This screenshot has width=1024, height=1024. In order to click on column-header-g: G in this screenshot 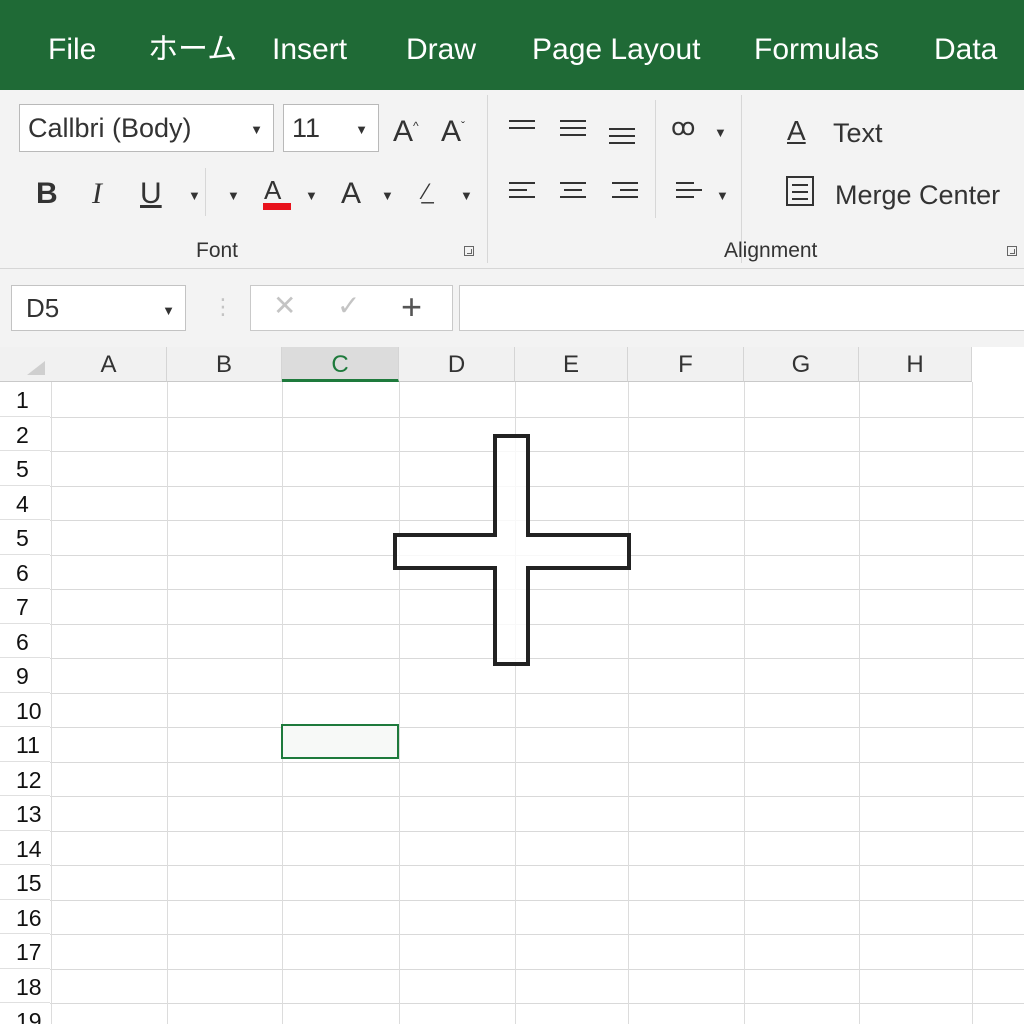, I will do `click(801, 364)`.